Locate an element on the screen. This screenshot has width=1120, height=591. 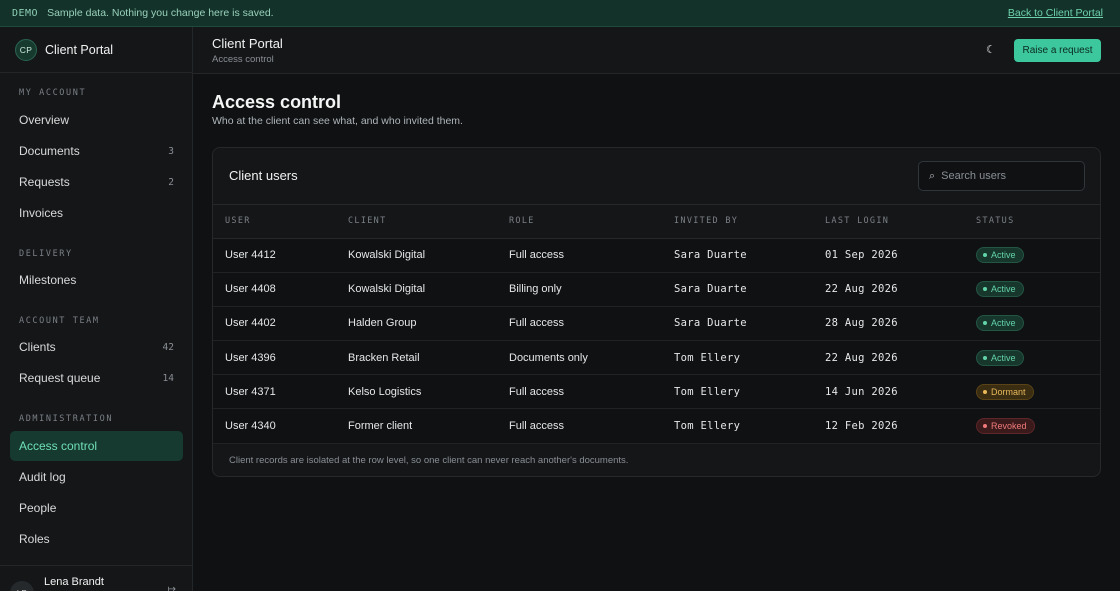
sidebar-item-audit-log: Audit log is located at coordinates (96, 477).